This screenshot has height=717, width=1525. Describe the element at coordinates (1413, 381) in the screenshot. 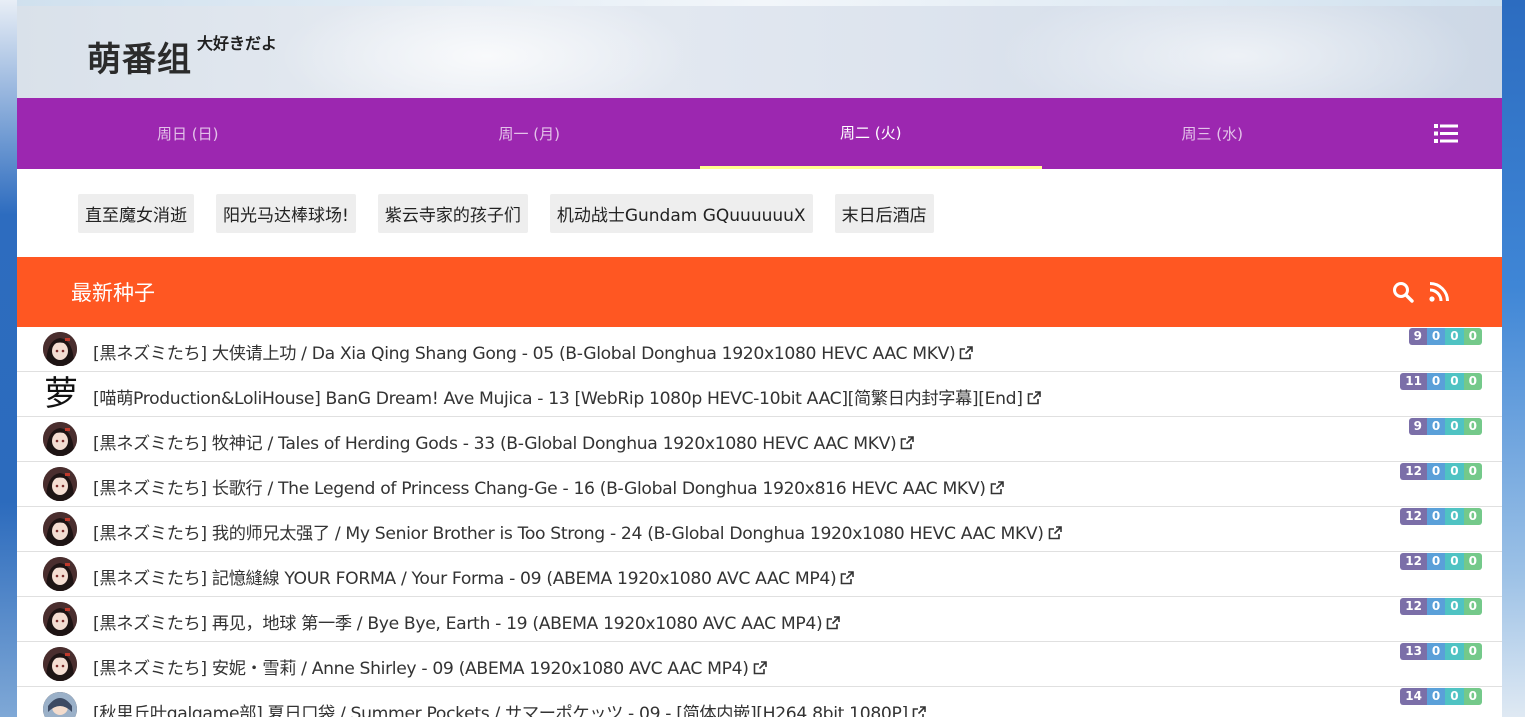

I see `size-badge: 11` at that location.